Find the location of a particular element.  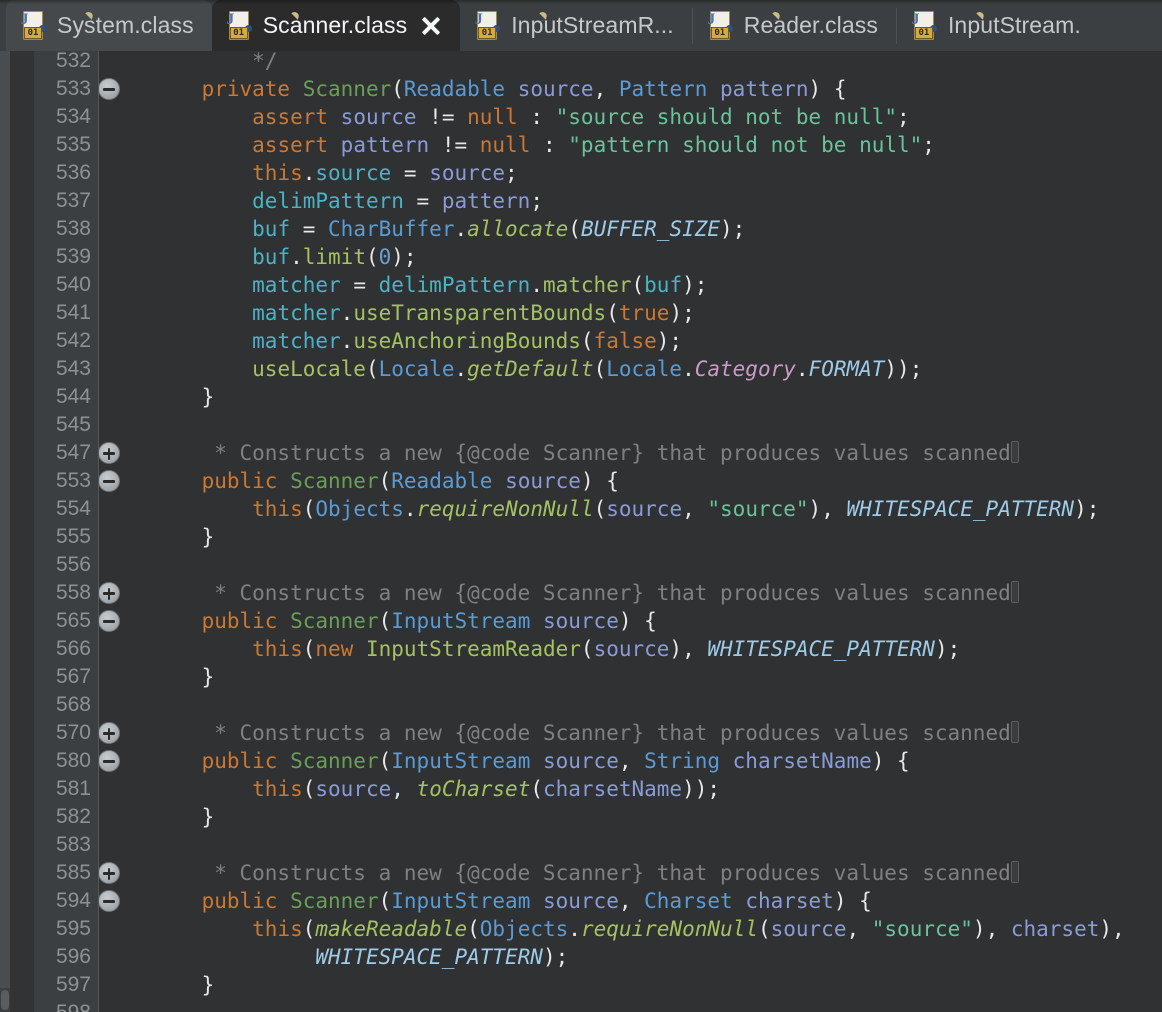

annotation-strip is located at coordinates (22, 531).